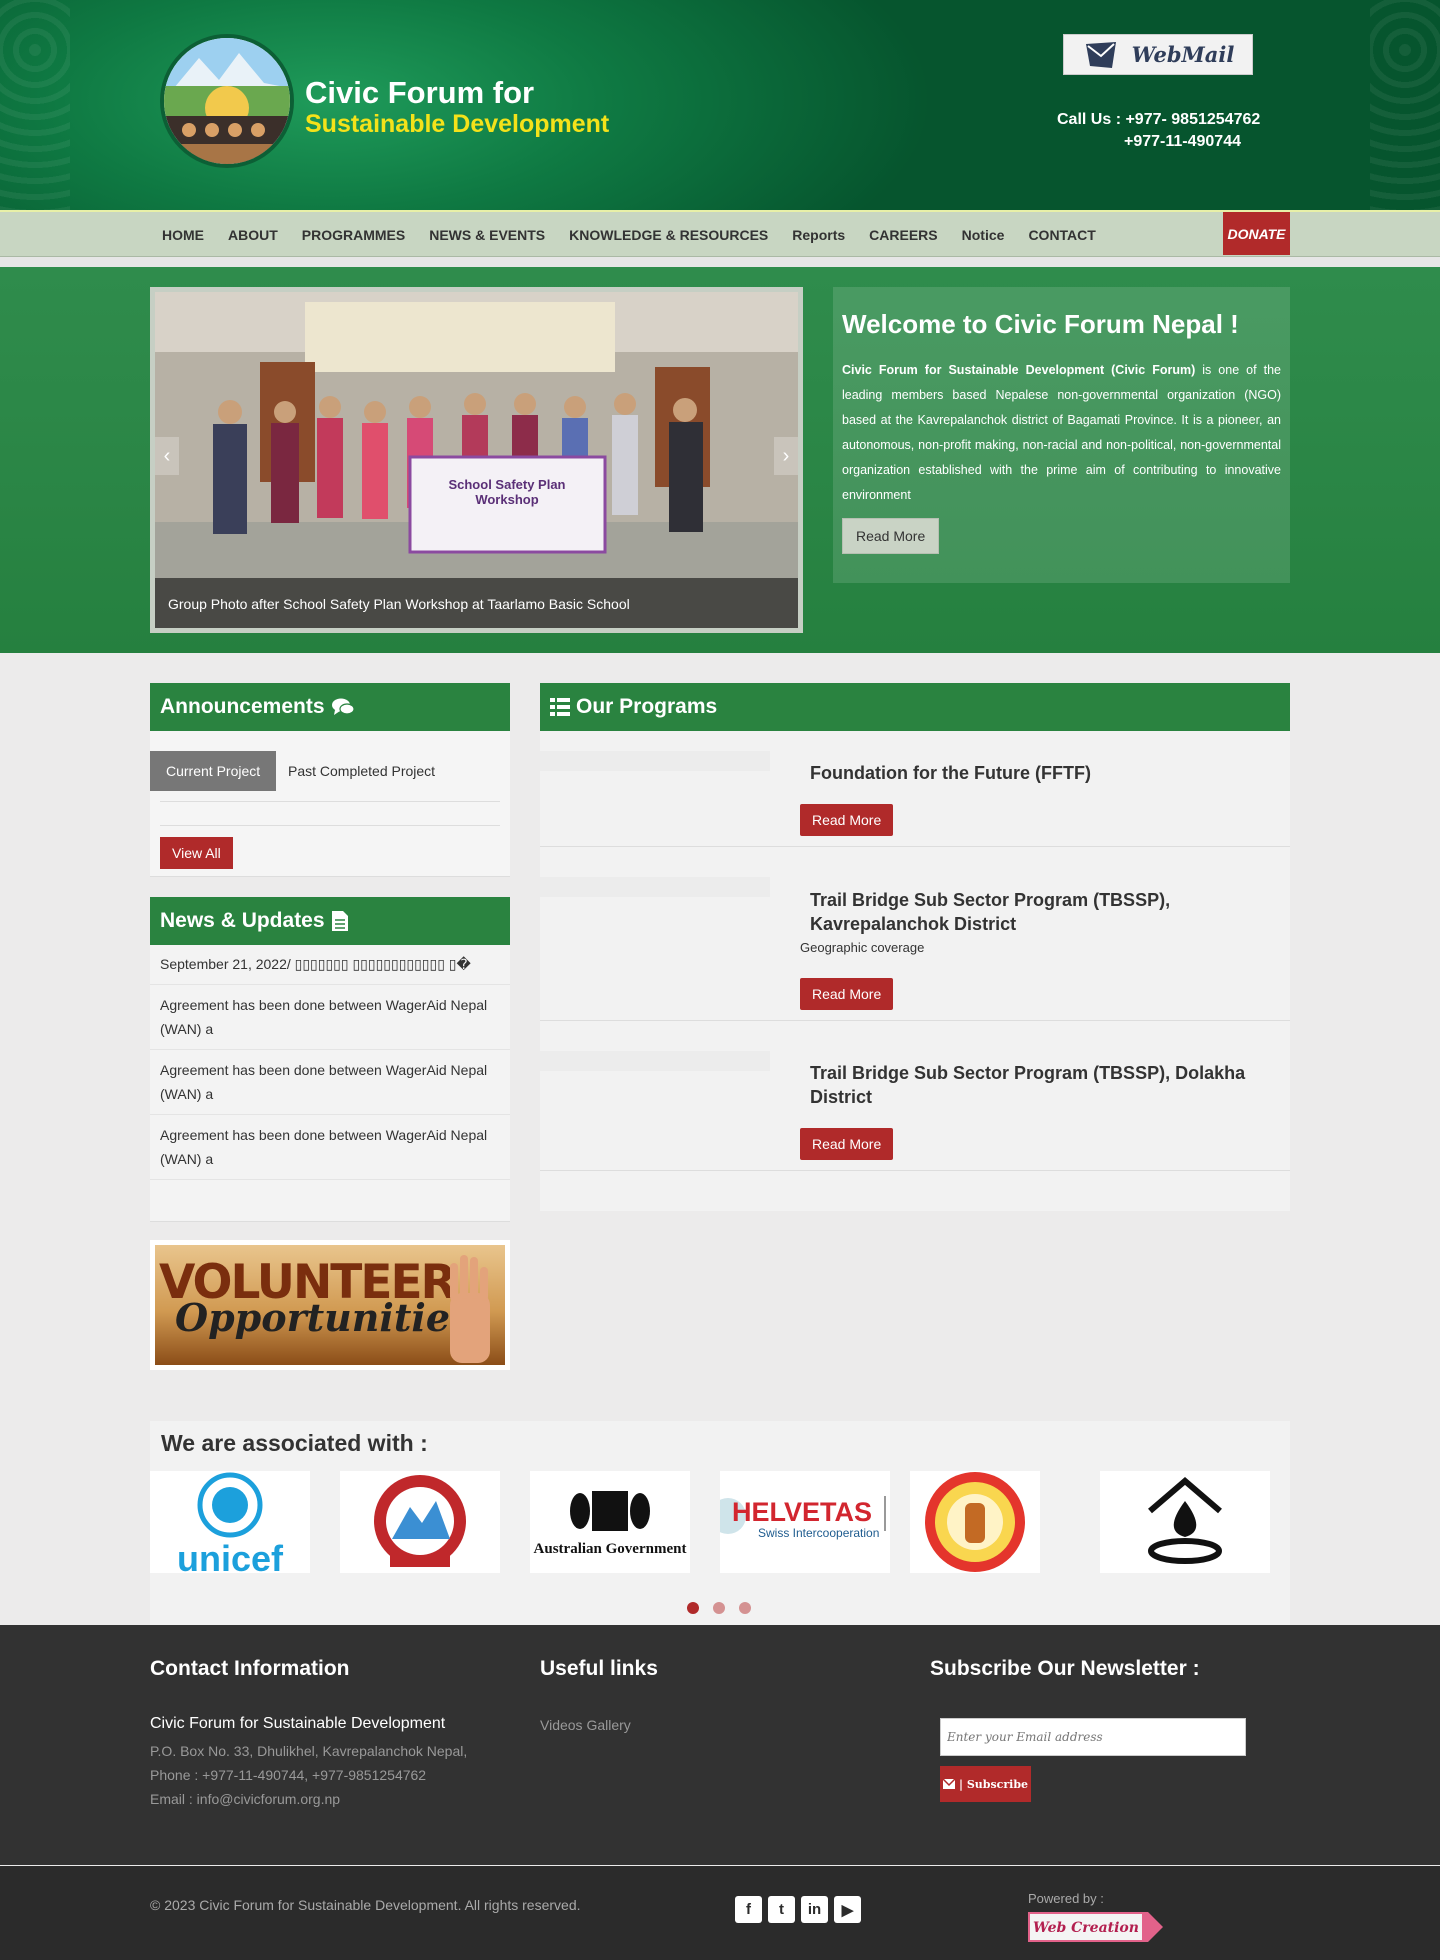 The height and width of the screenshot is (1960, 1440). I want to click on slide-banner-text: School Safety Plan Workshop, so click(507, 492).